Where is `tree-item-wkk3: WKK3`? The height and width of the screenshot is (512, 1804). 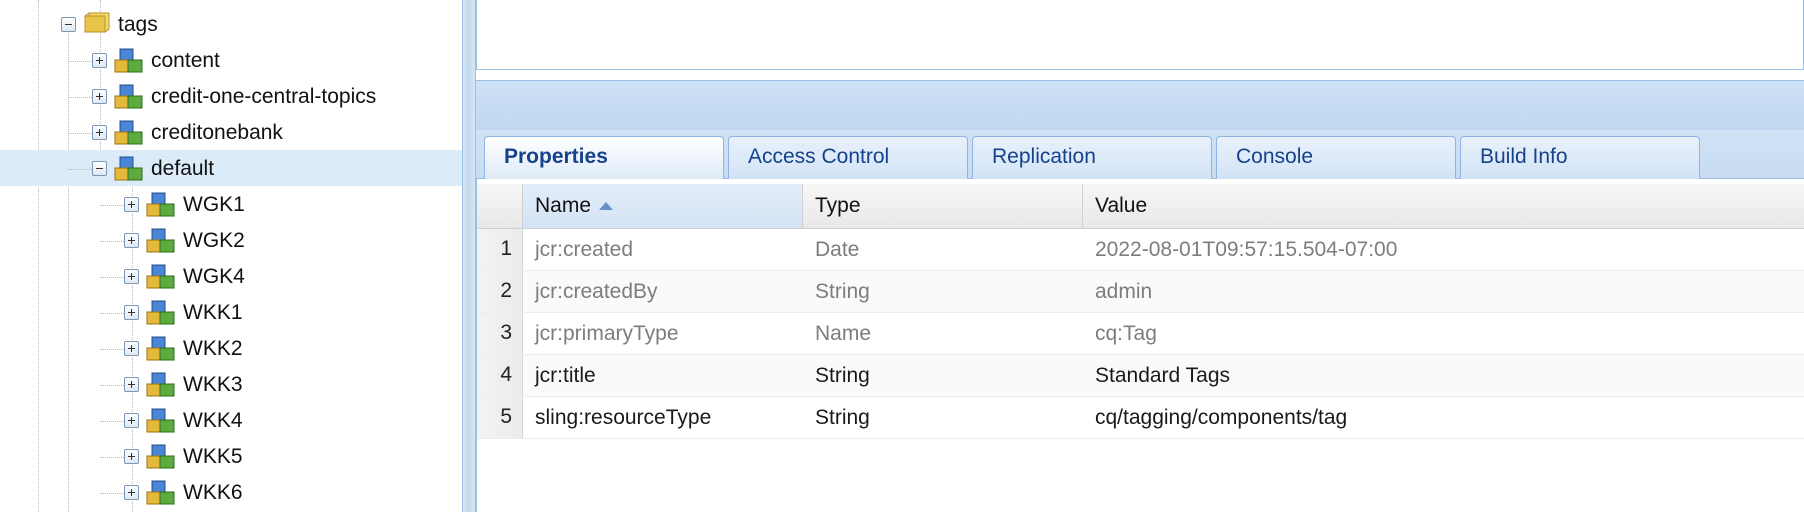 tree-item-wkk3: WKK3 is located at coordinates (231, 384).